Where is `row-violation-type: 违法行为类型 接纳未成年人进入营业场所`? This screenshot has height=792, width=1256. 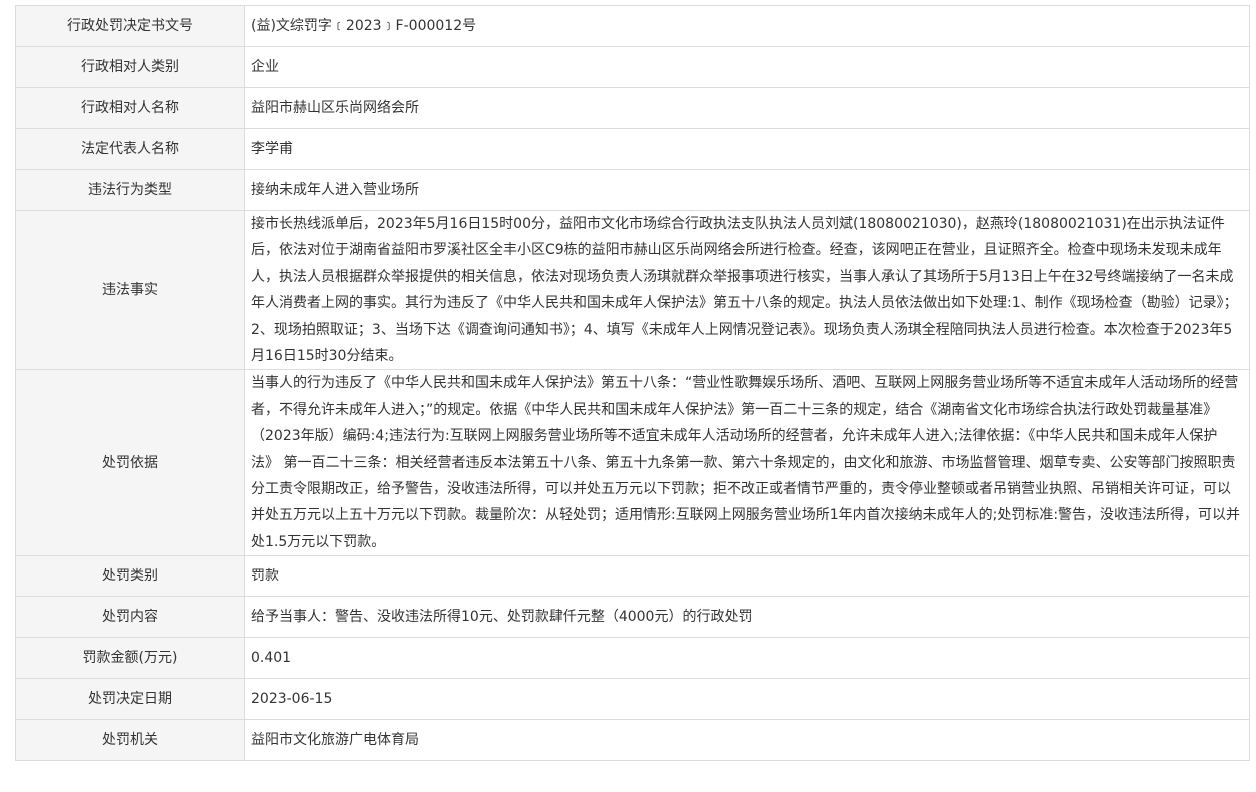
row-violation-type: 违法行为类型 接纳未成年人进入营业场所 is located at coordinates (632, 190).